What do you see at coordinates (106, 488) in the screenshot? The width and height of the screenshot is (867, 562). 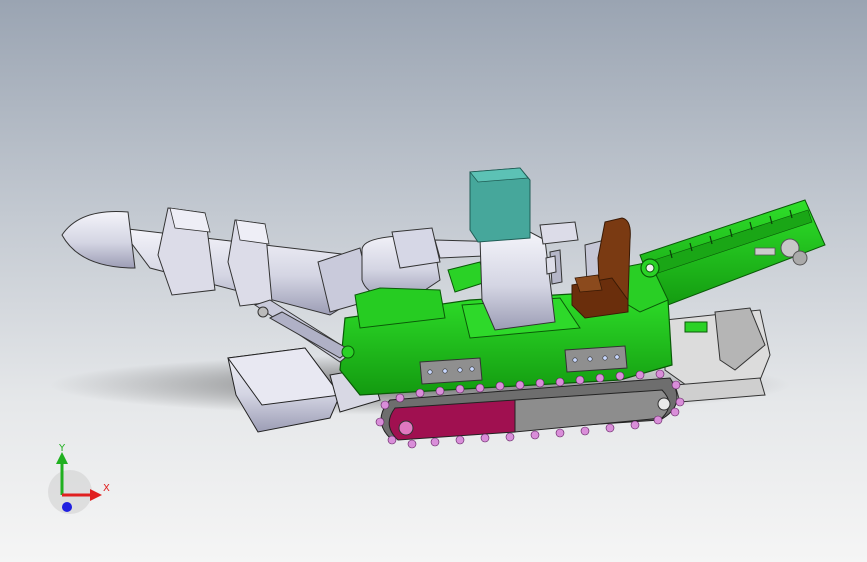 I see `x-axis-label: X` at bounding box center [106, 488].